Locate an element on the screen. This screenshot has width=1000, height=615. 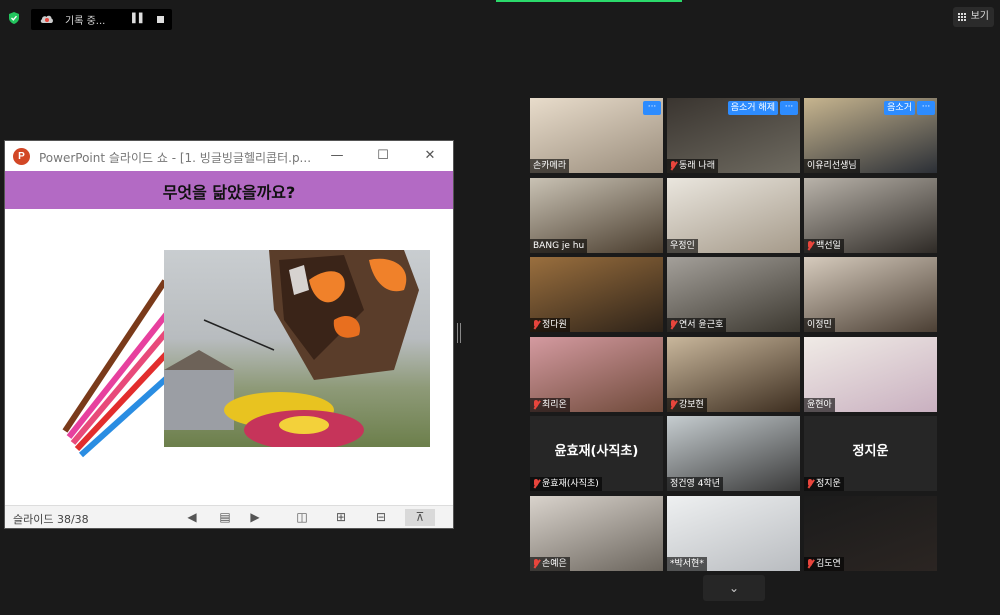
participant-name: 강보현 is located at coordinates (691, 404).